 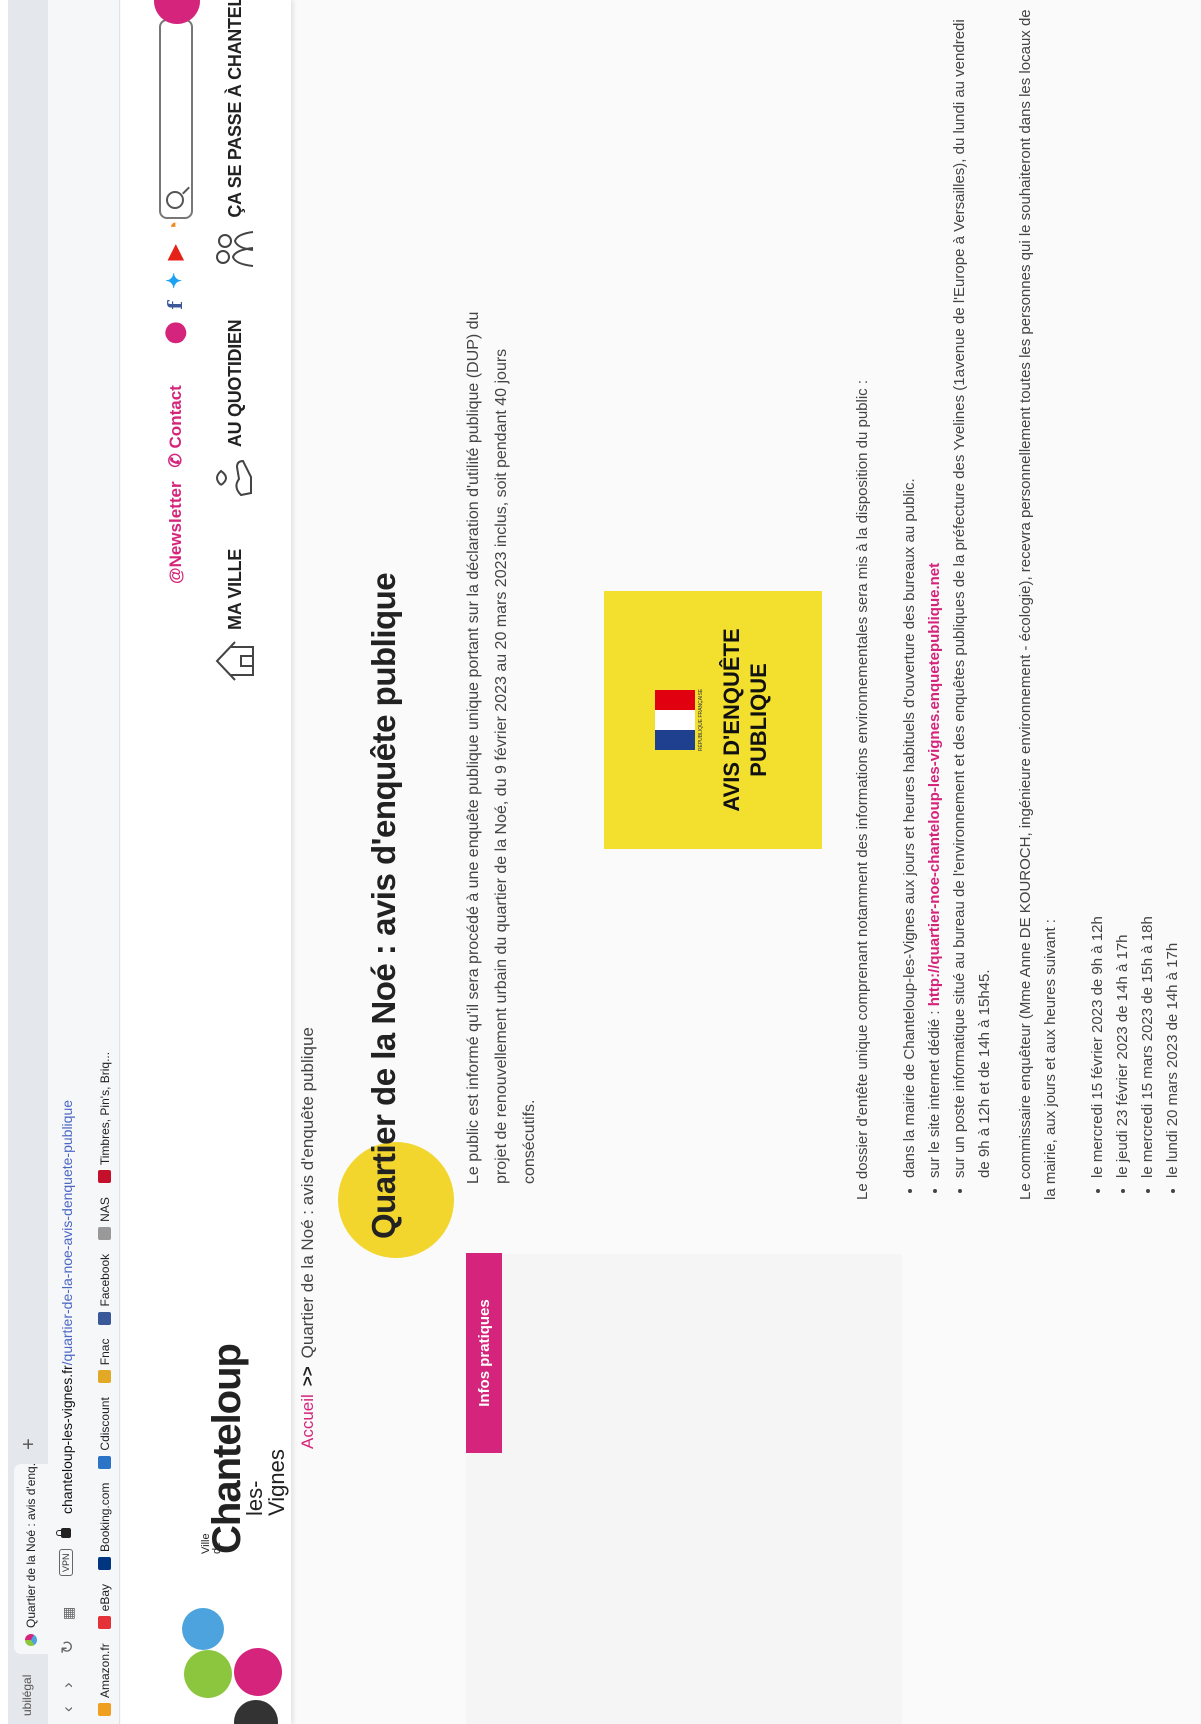 What do you see at coordinates (67, 1439) in the screenshot?
I see `url-domain: chanteloup-les-vignes.fr` at bounding box center [67, 1439].